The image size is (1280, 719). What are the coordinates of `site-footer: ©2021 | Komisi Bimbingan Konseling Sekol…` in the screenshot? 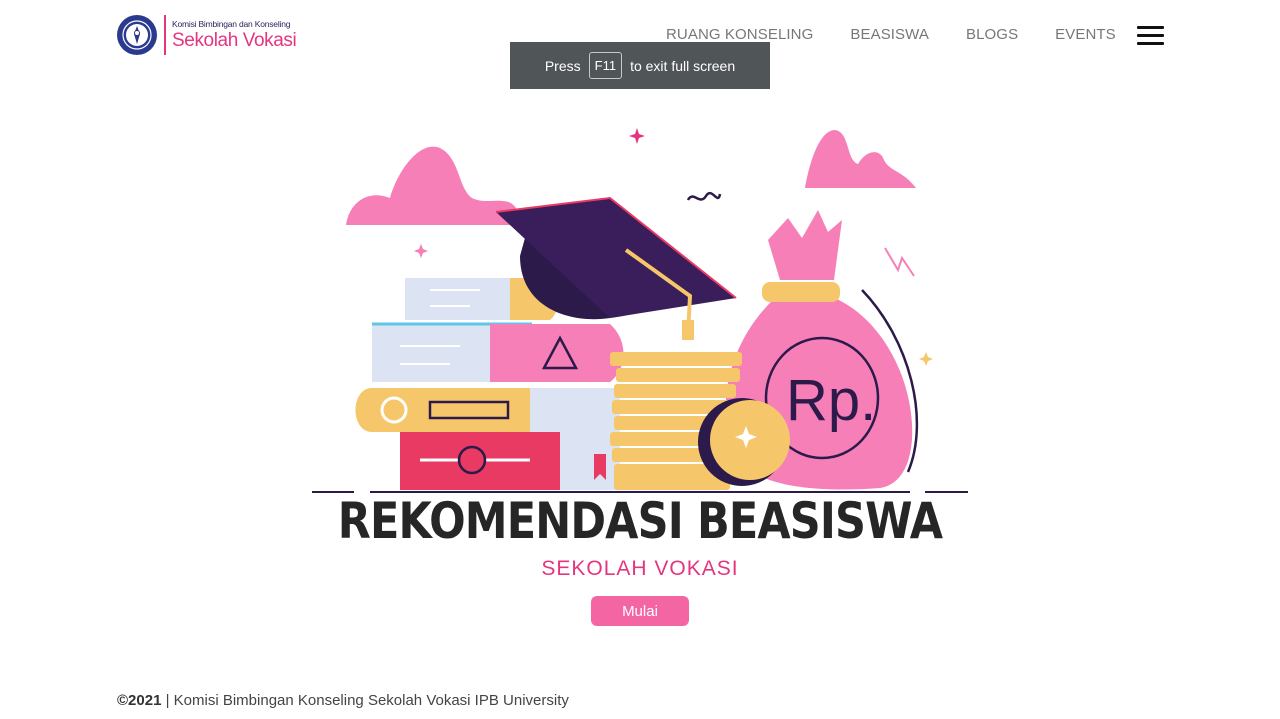 It's located at (343, 700).